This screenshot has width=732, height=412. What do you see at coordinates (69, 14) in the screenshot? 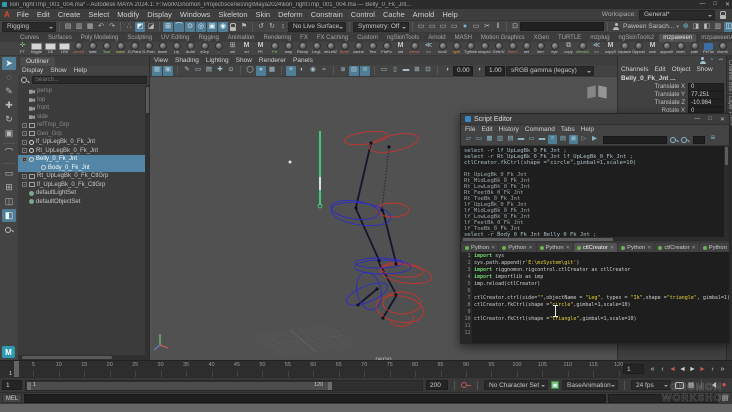
I see `menu-create: Create` at bounding box center [69, 14].